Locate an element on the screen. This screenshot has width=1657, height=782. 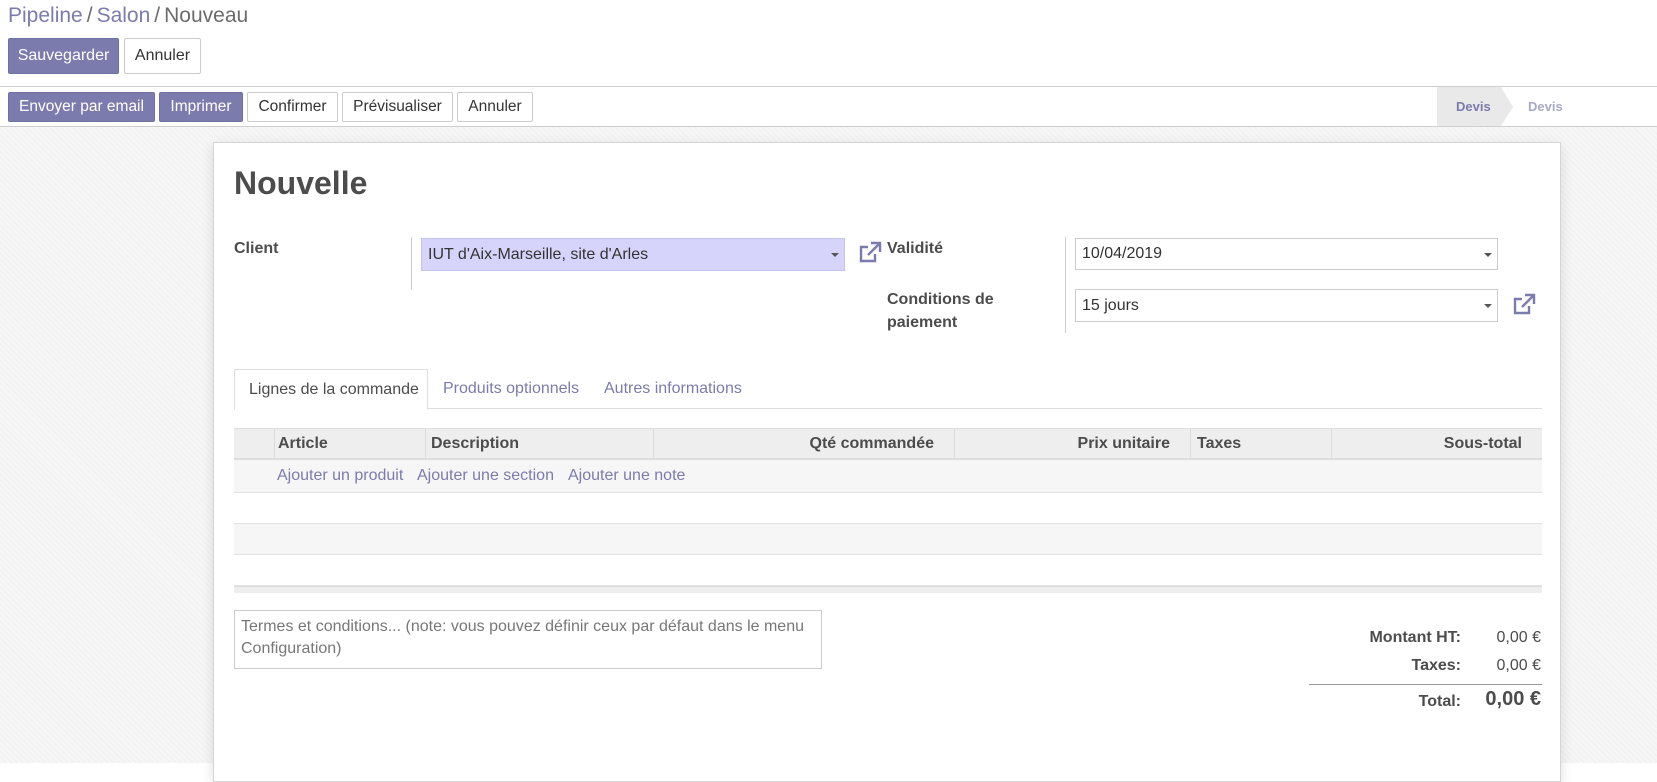
breadcrumb-current: Nouveau is located at coordinates (206, 15).